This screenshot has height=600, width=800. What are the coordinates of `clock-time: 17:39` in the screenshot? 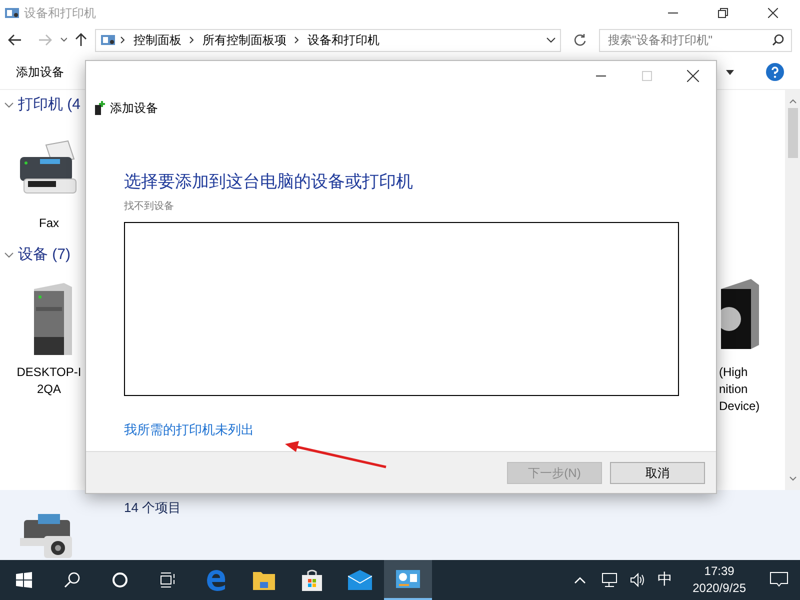 It's located at (719, 571).